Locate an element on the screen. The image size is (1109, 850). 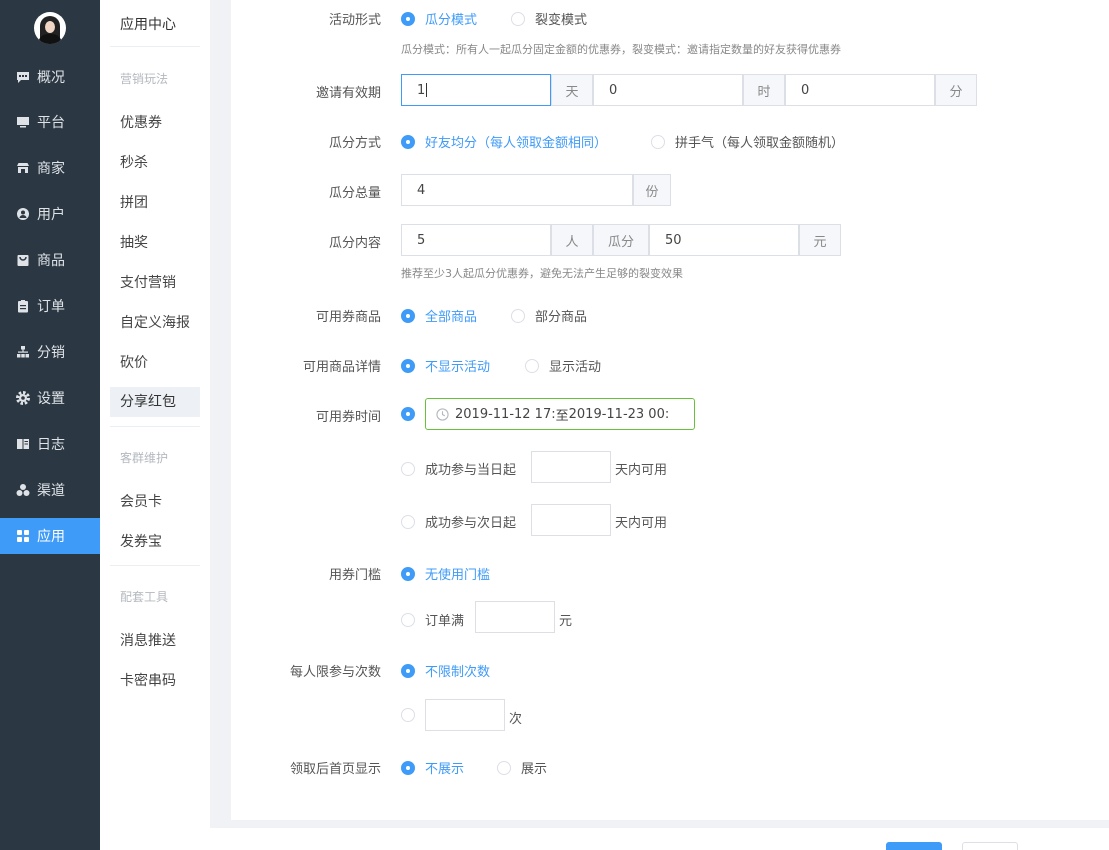
main-nav: 概况 平台 商家 用户 商品 订单 分销 设置 日志 渠道 应用 is located at coordinates (50, 425).